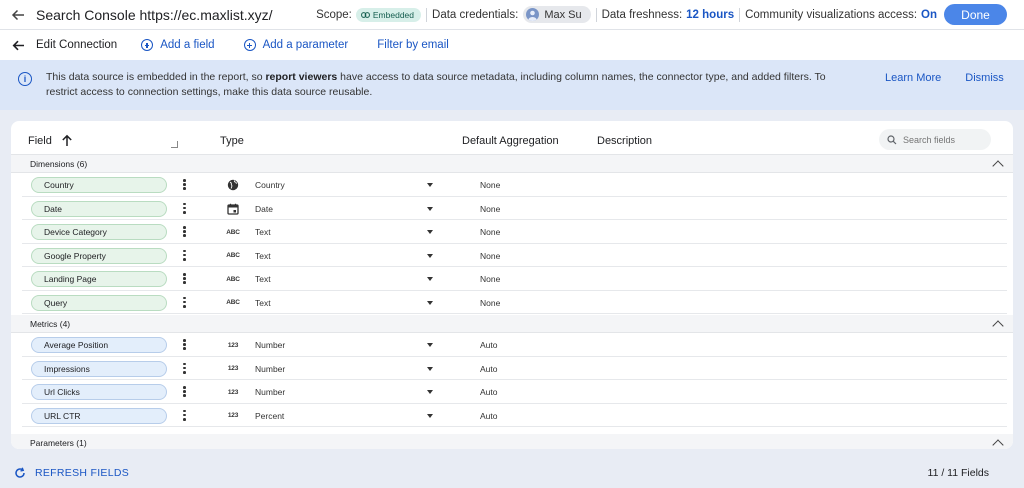  I want to click on filter-by-email-button: Filter by email, so click(413, 45).